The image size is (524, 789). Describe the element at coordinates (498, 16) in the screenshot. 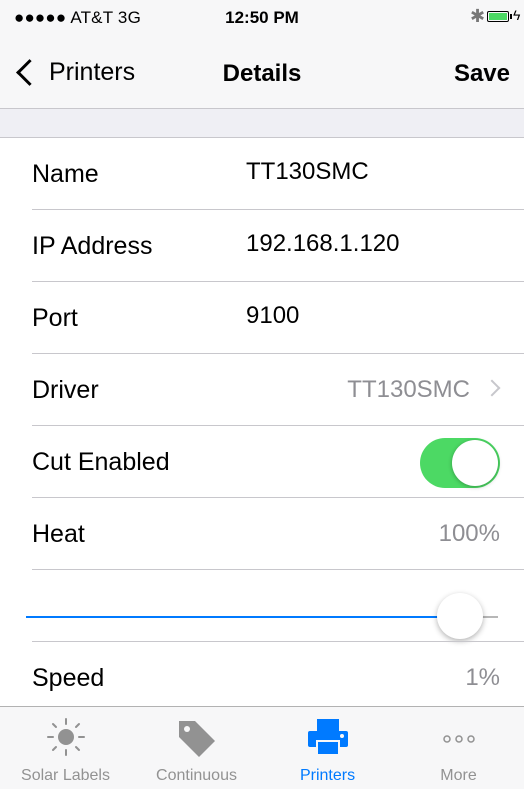

I see `battery-icon` at that location.